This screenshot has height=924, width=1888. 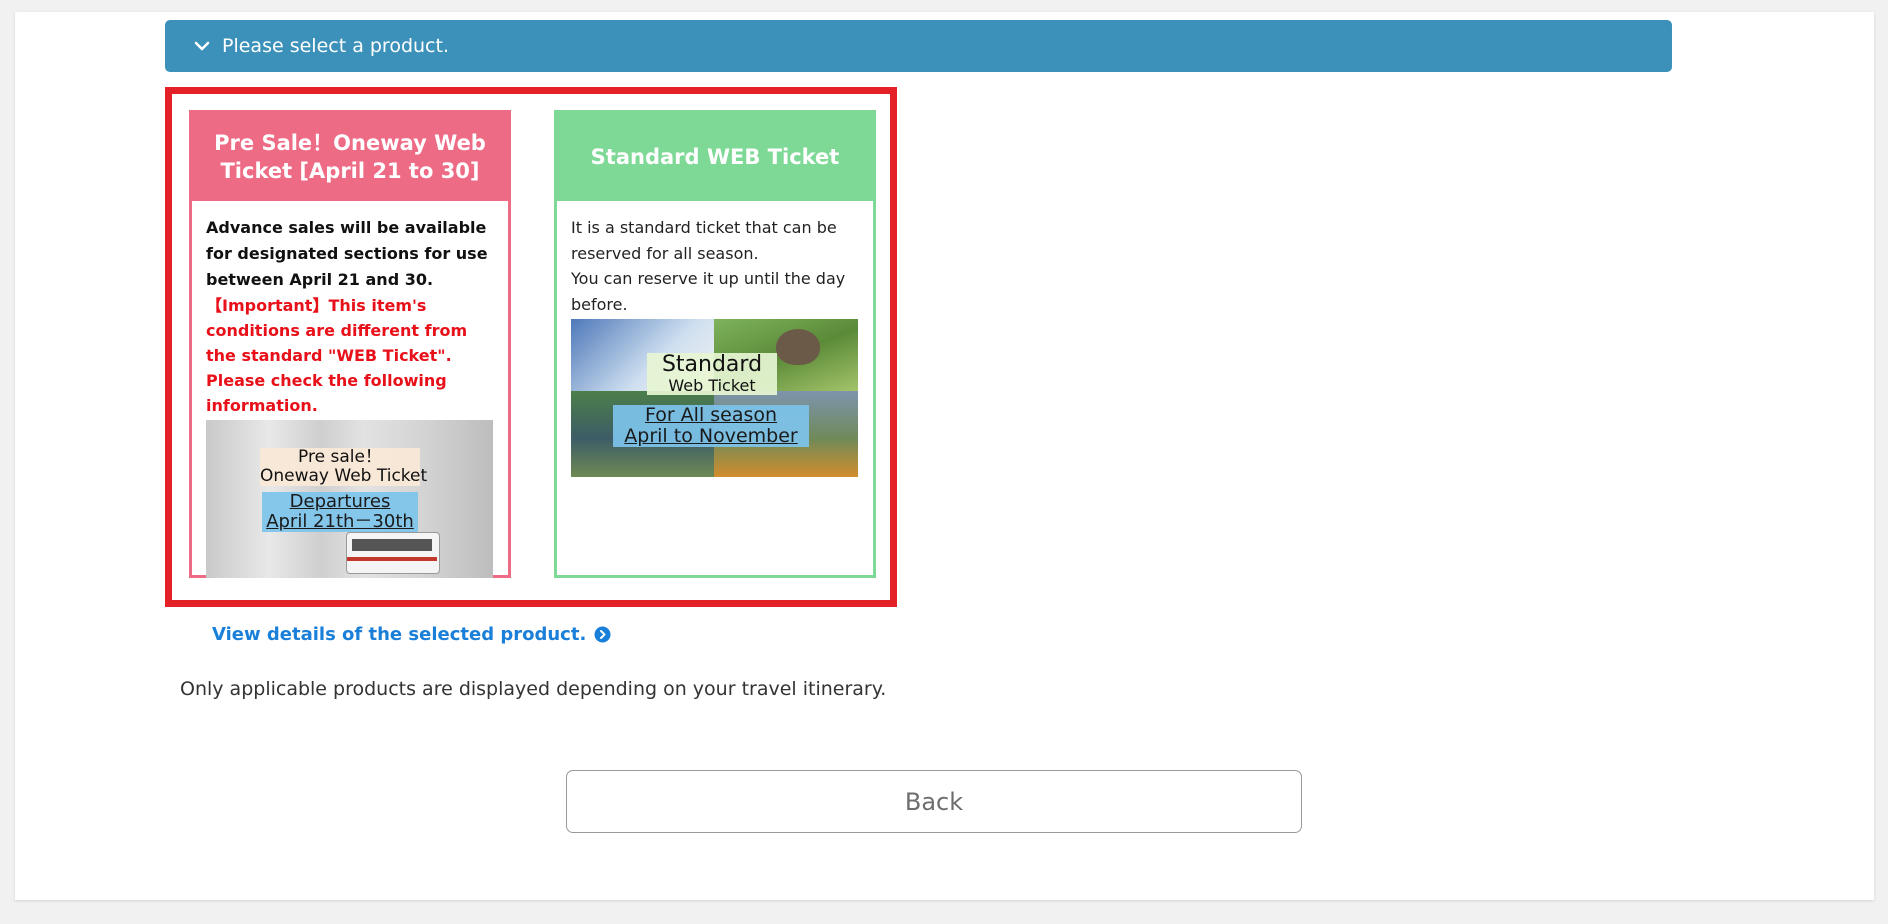 I want to click on details-link-label: View details of the selected product., so click(x=399, y=634).